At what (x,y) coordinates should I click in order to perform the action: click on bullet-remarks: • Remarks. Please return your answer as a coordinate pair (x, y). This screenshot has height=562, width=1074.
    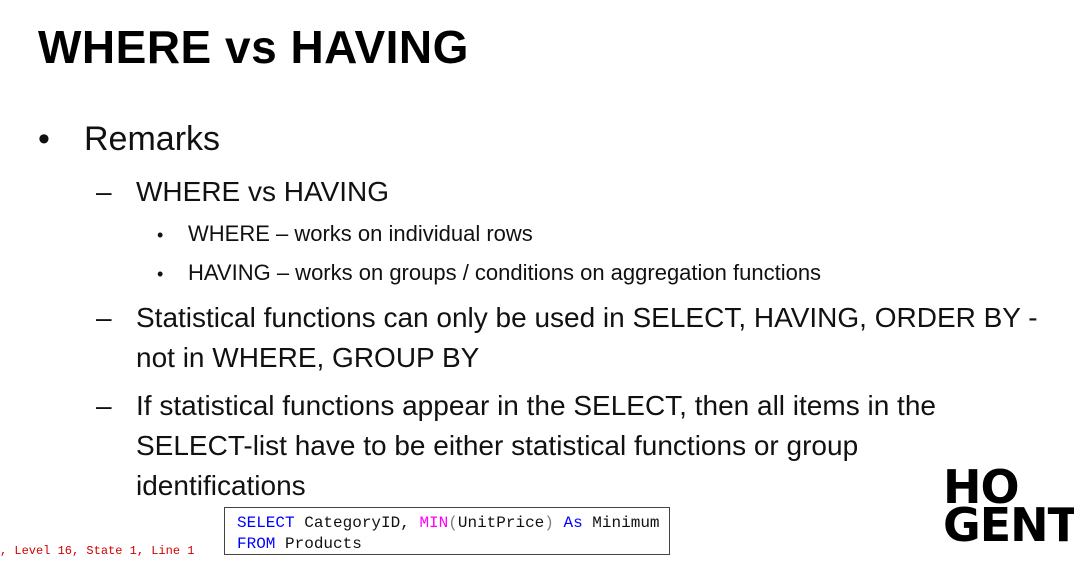
    Looking at the image, I should click on (129, 139).